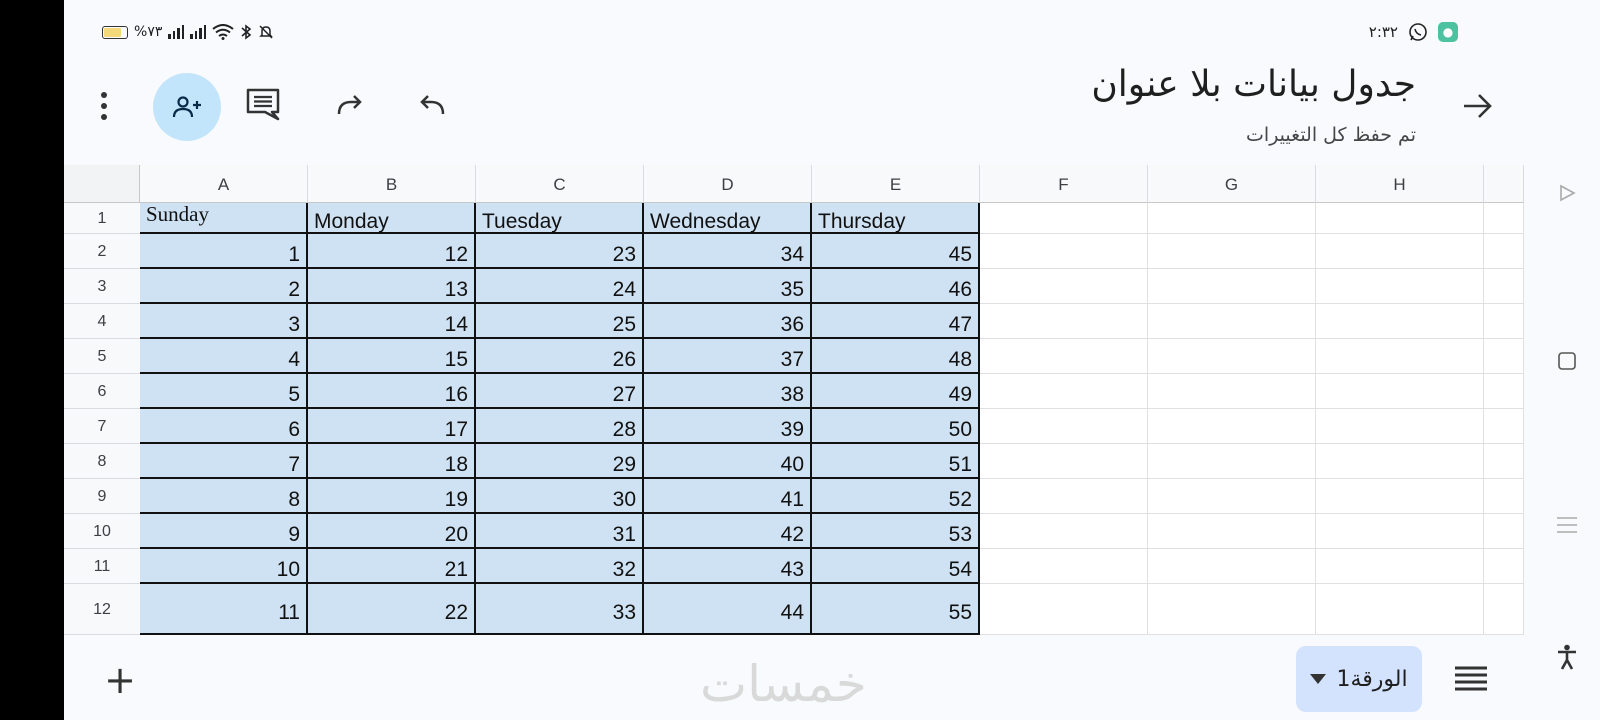 This screenshot has height=720, width=1600. Describe the element at coordinates (392, 609) in the screenshot. I see `table-cell: 22` at that location.